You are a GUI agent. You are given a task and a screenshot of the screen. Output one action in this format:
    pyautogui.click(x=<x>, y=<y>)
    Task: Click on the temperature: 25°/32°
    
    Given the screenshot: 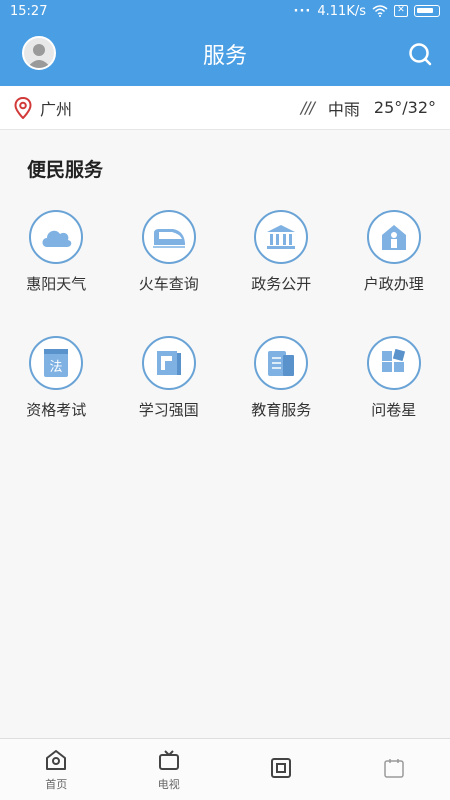 What is the action you would take?
    pyautogui.click(x=404, y=107)
    